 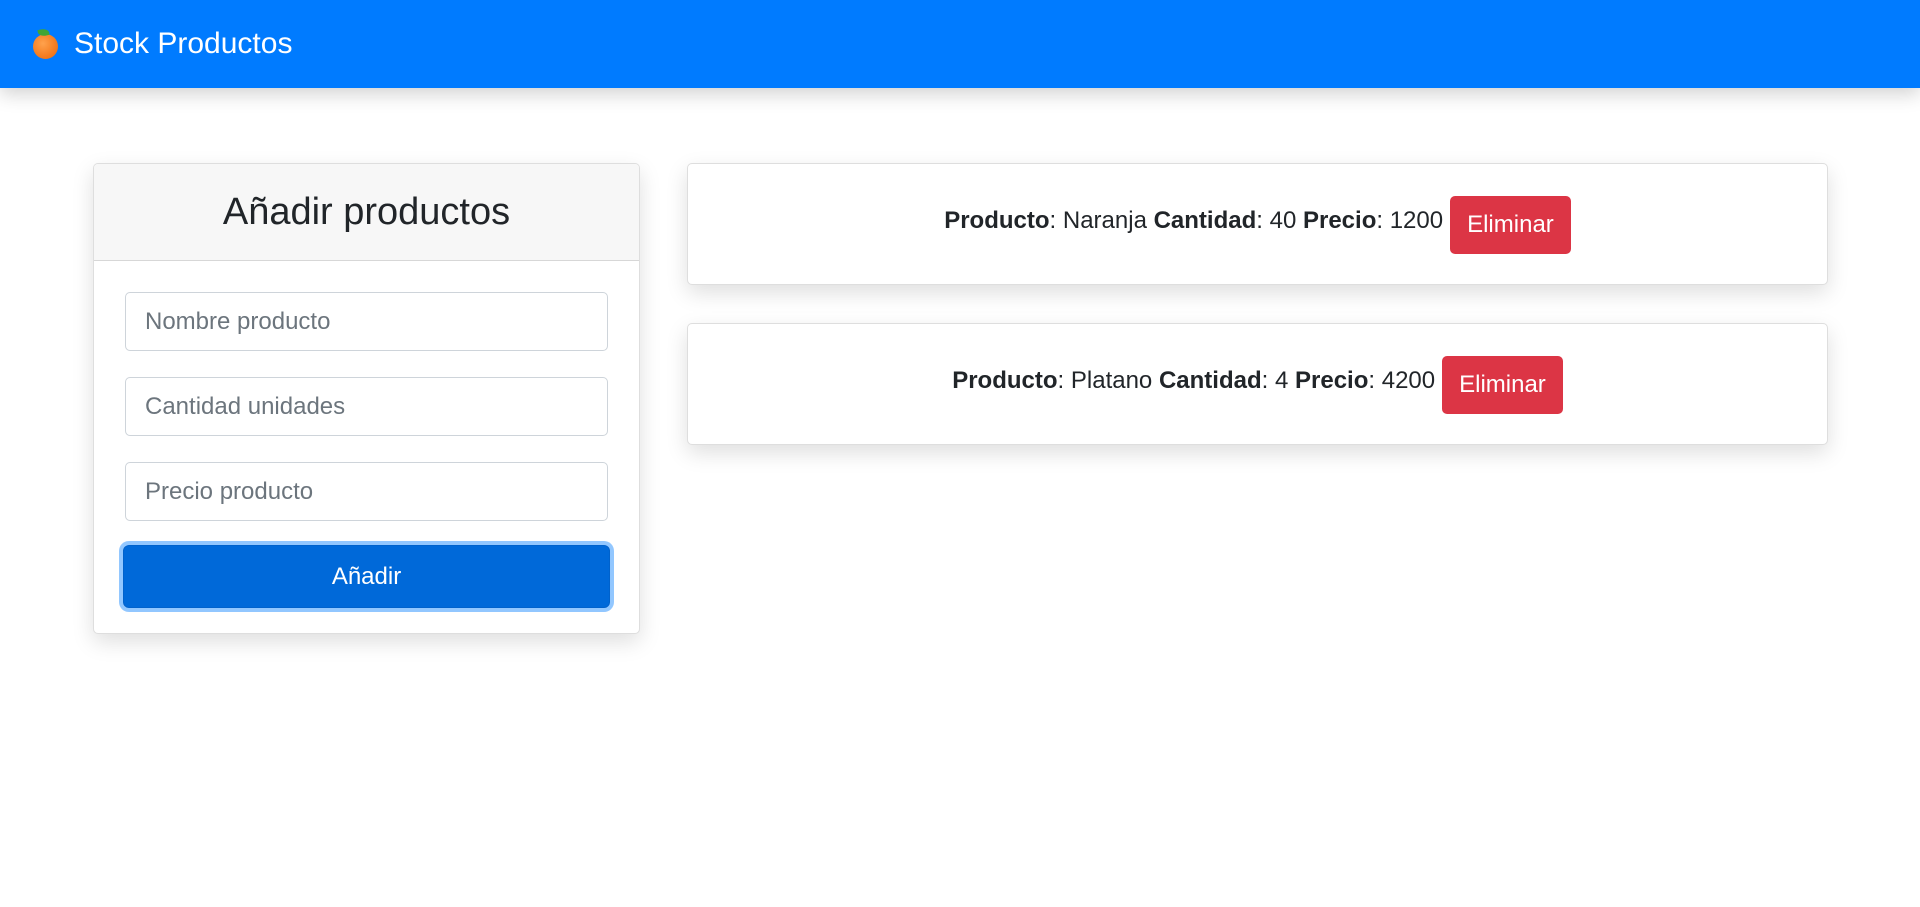 I want to click on product-name: Naranja, so click(x=1104, y=220).